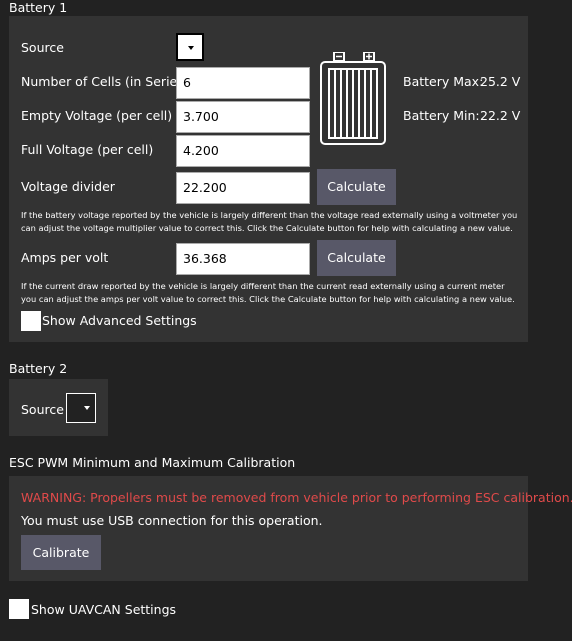 The width and height of the screenshot is (572, 641). What do you see at coordinates (243, 151) in the screenshot?
I see `full-voltage-input: 4.200` at bounding box center [243, 151].